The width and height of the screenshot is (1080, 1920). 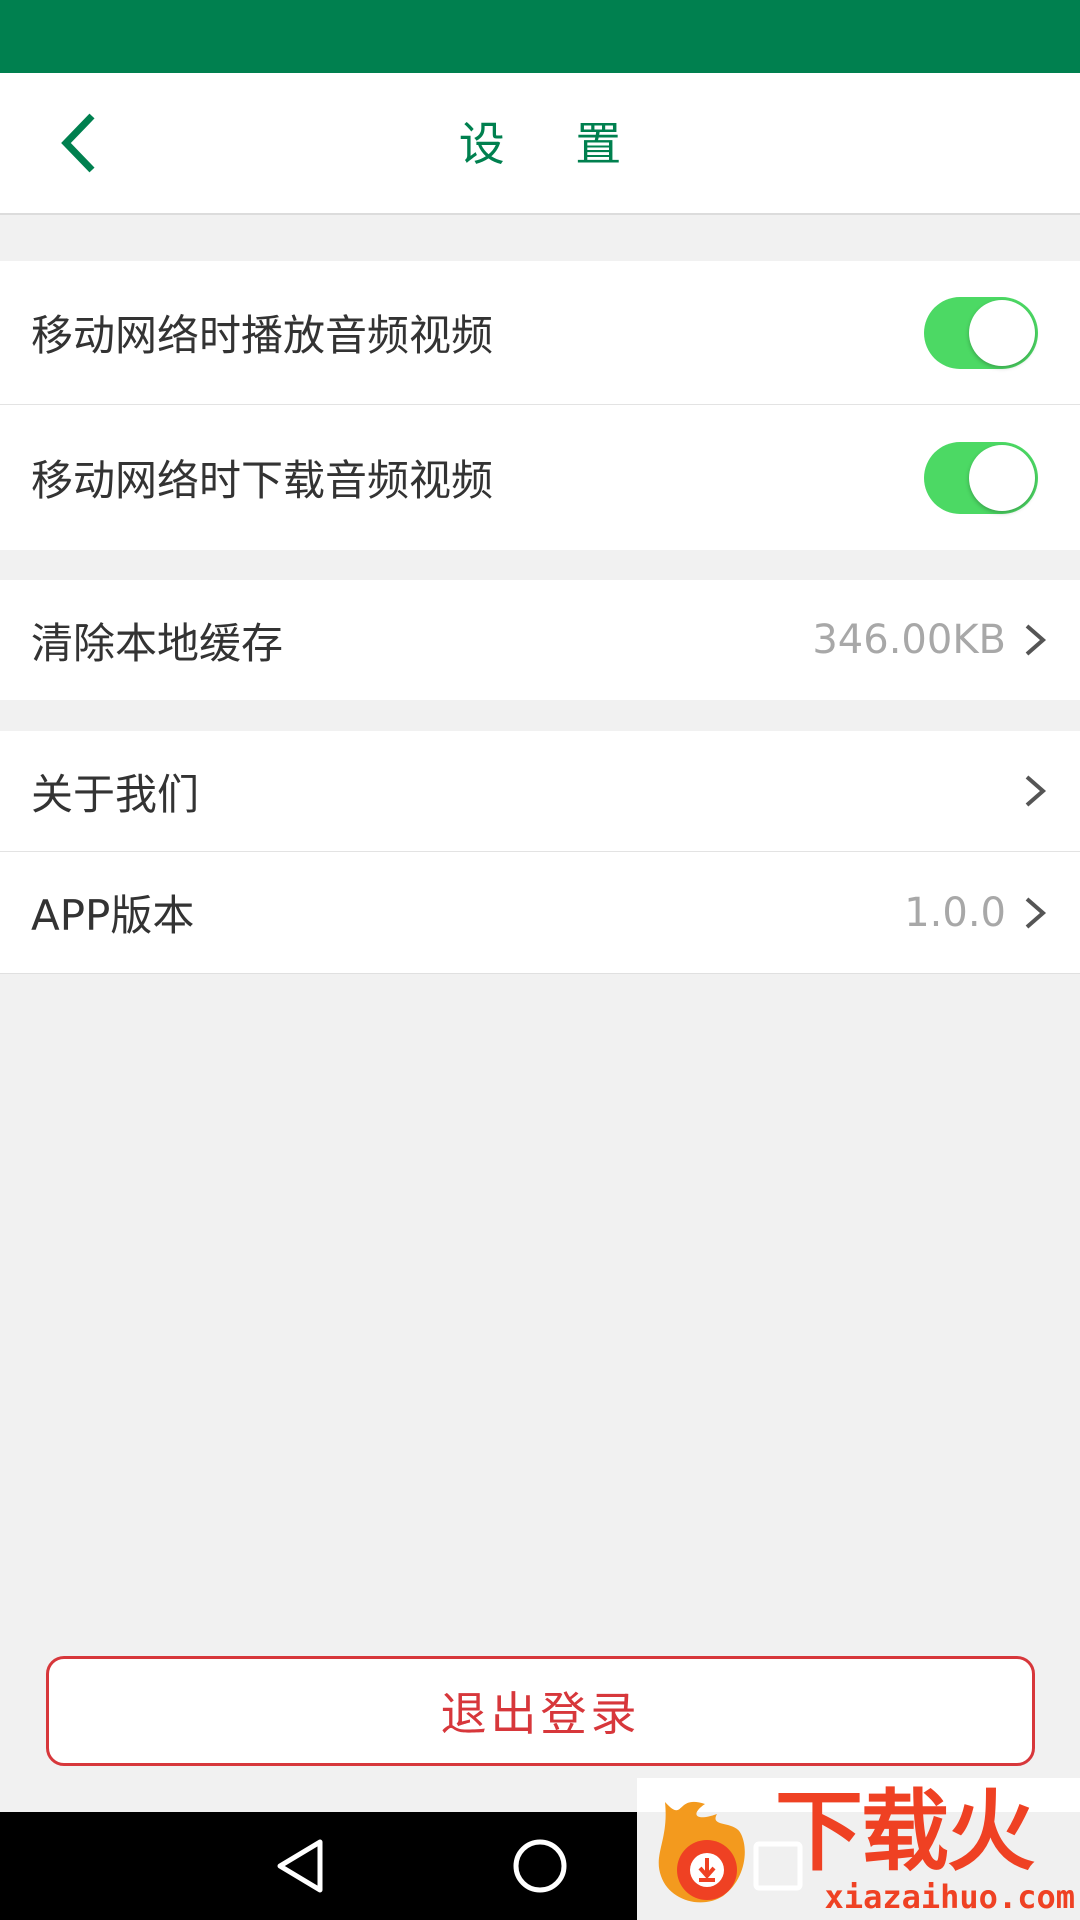 What do you see at coordinates (949, 1897) in the screenshot?
I see `watermark-url: xiazaihuo.com` at bounding box center [949, 1897].